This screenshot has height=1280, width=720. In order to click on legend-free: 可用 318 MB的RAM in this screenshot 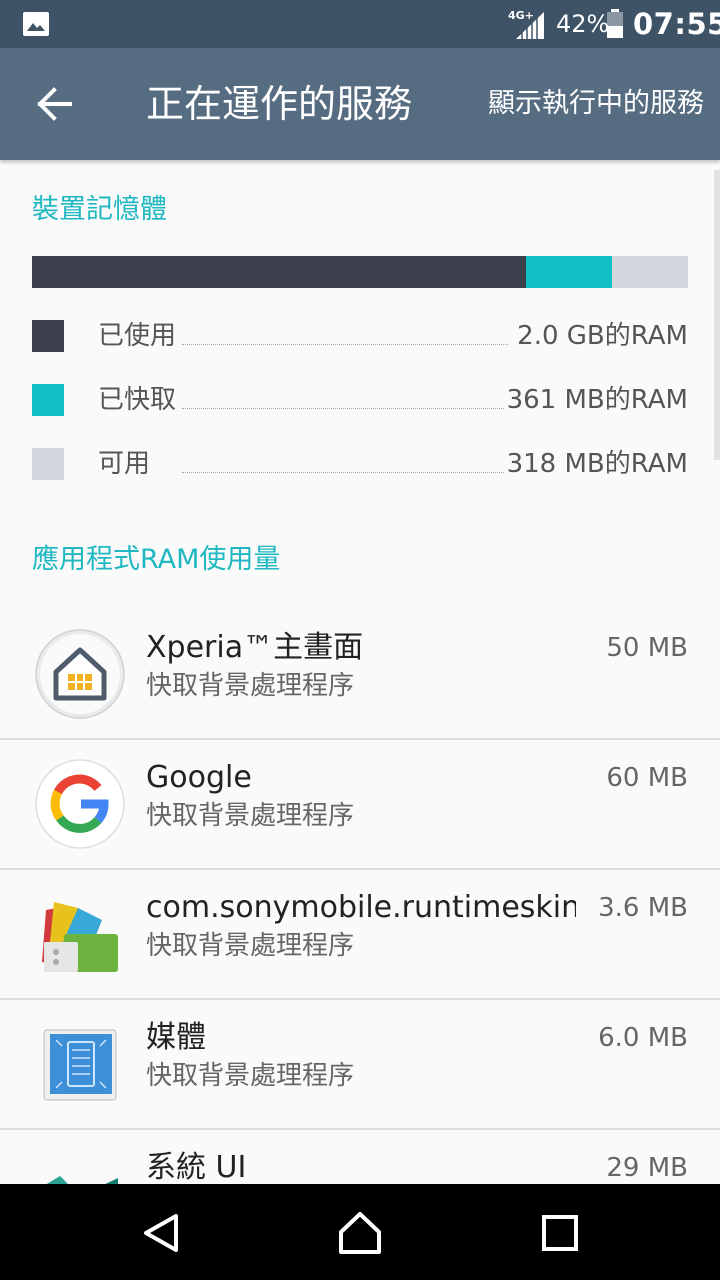, I will do `click(360, 464)`.